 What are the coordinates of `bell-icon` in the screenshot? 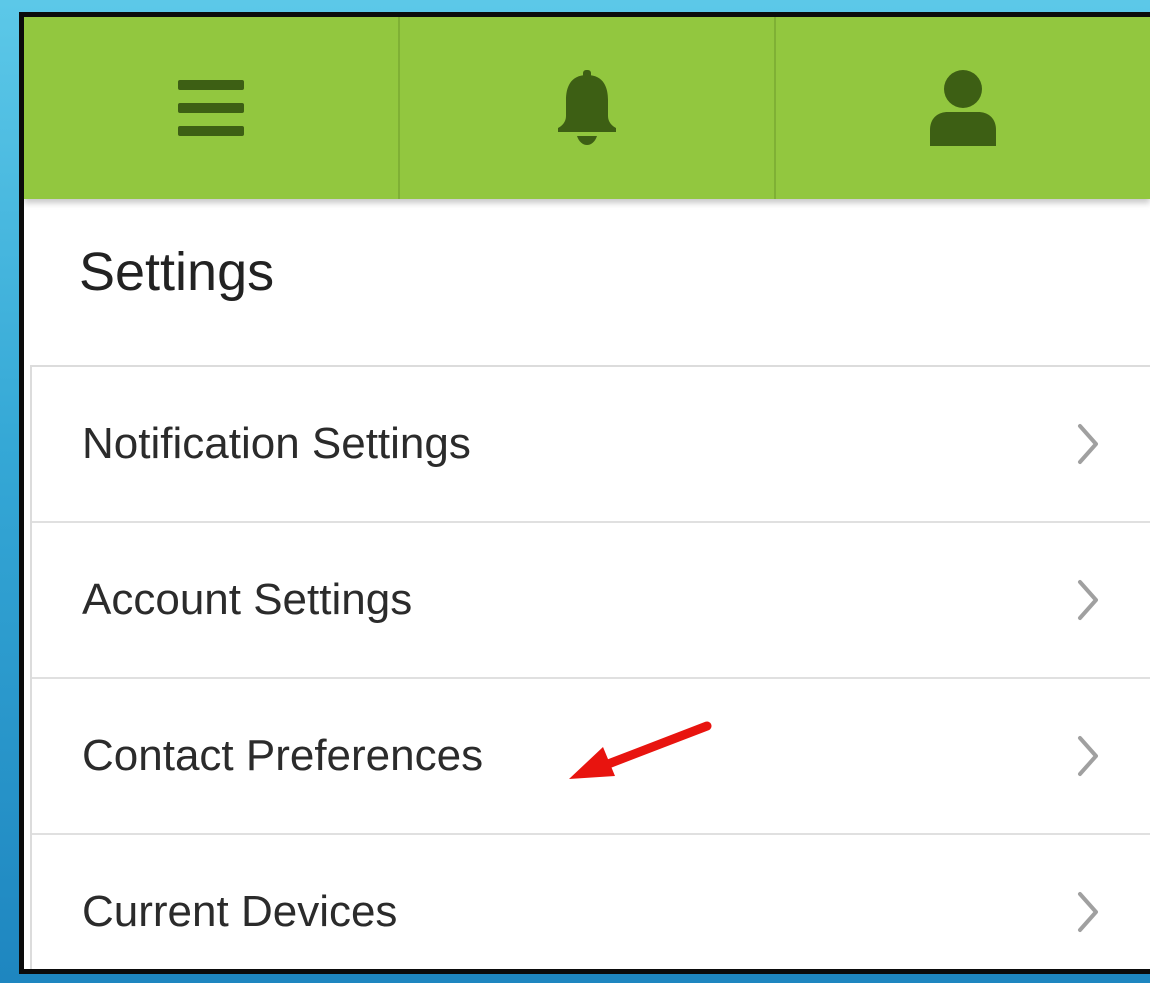 It's located at (587, 107).